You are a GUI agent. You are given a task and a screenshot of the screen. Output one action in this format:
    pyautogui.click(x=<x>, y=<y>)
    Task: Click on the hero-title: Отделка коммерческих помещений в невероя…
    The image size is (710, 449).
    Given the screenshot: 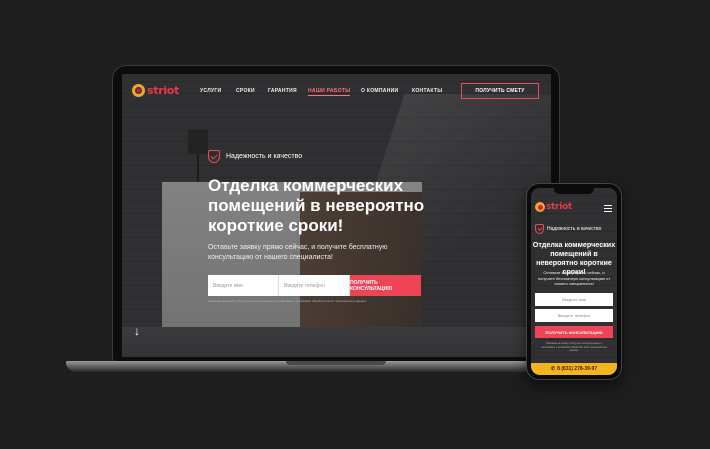 What is the action you would take?
    pyautogui.click(x=316, y=205)
    